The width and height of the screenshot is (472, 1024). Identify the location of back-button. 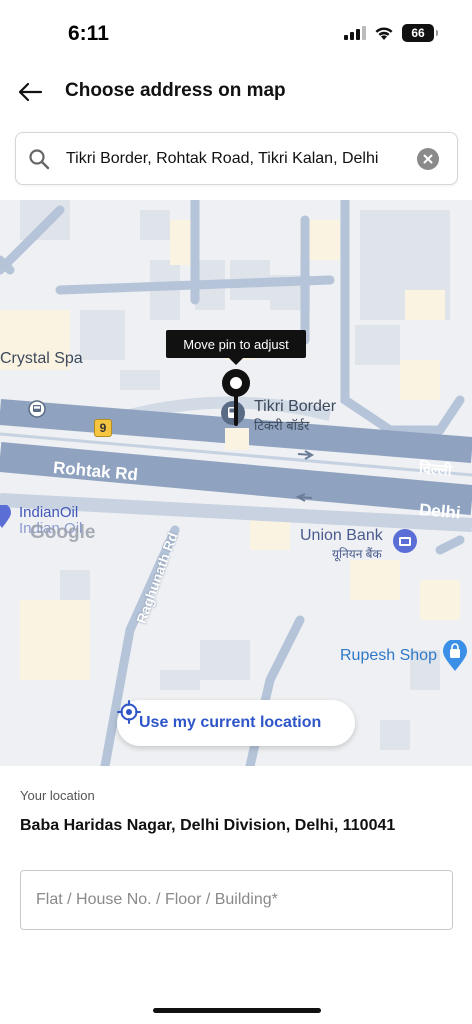
(30, 92).